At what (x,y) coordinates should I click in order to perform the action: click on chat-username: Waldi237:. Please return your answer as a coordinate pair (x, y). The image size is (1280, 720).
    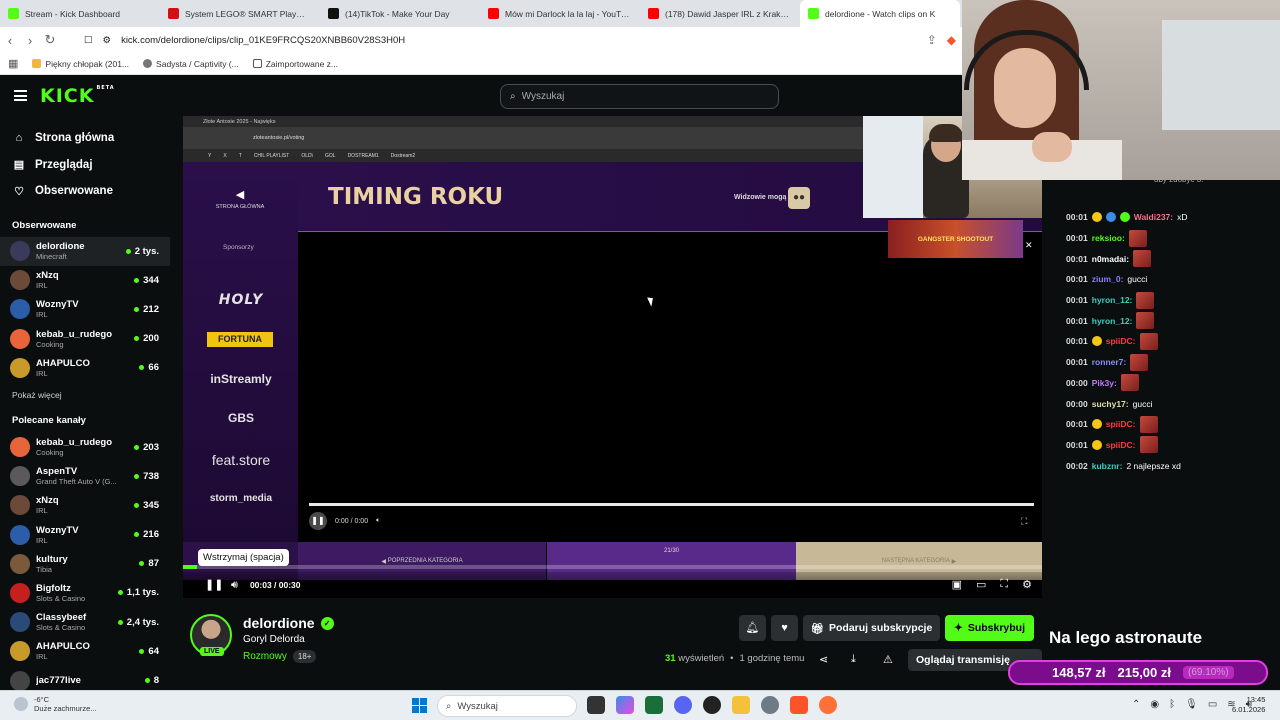
    Looking at the image, I should click on (1153, 217).